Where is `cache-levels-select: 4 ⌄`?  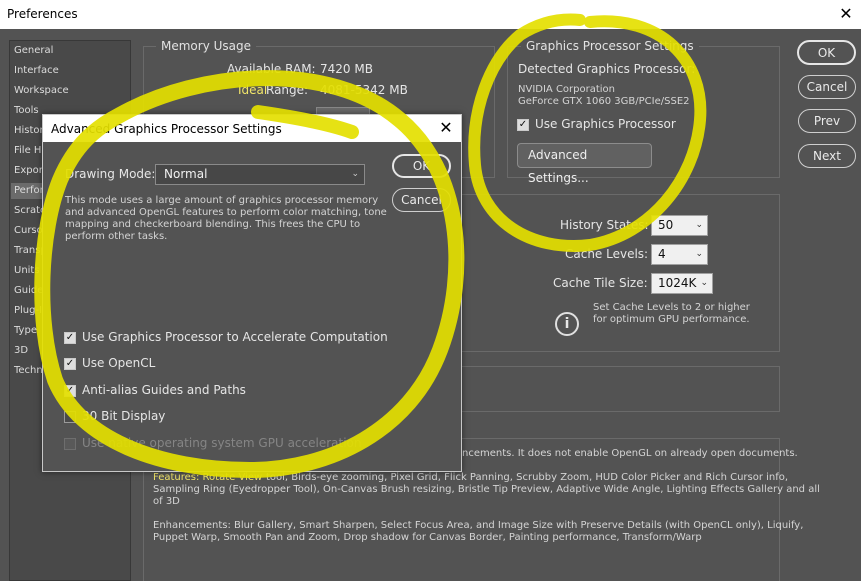 cache-levels-select: 4 ⌄ is located at coordinates (679, 254).